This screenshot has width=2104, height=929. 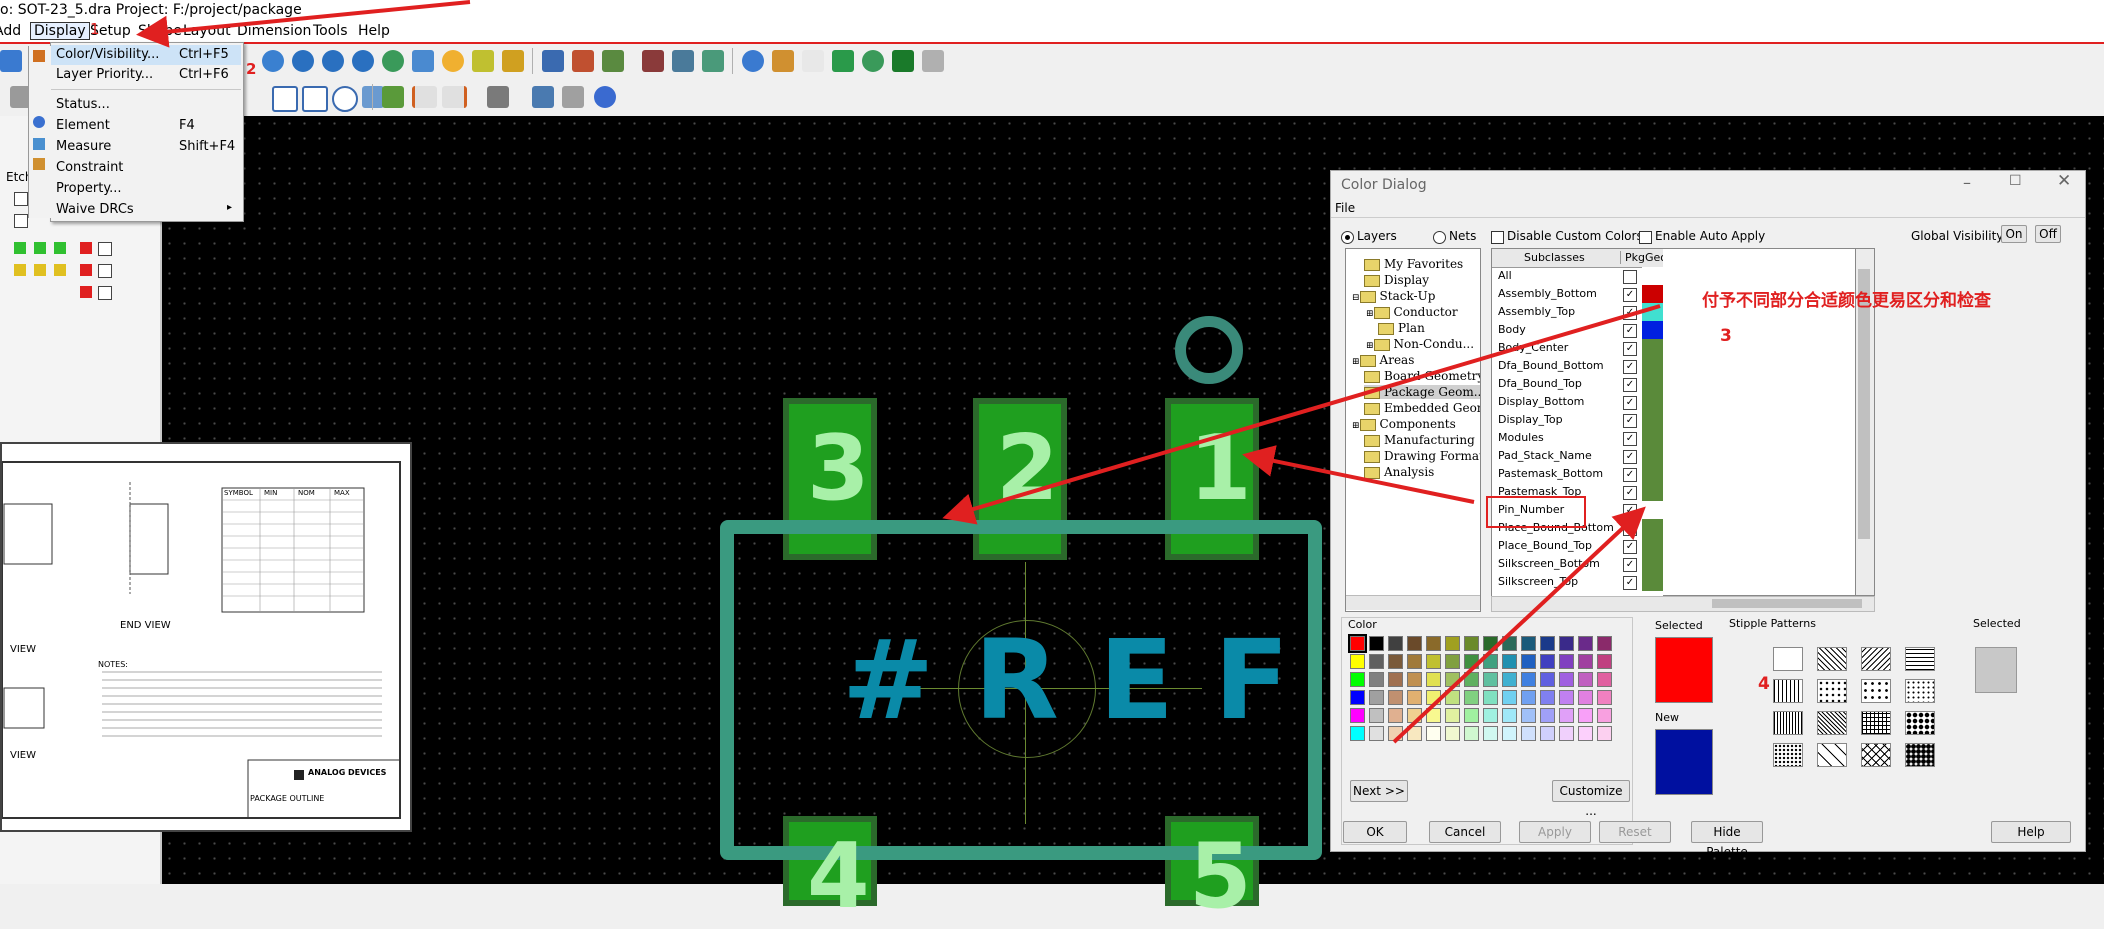 What do you see at coordinates (303, 24) in the screenshot?
I see `arrow-to-display-menu` at bounding box center [303, 24].